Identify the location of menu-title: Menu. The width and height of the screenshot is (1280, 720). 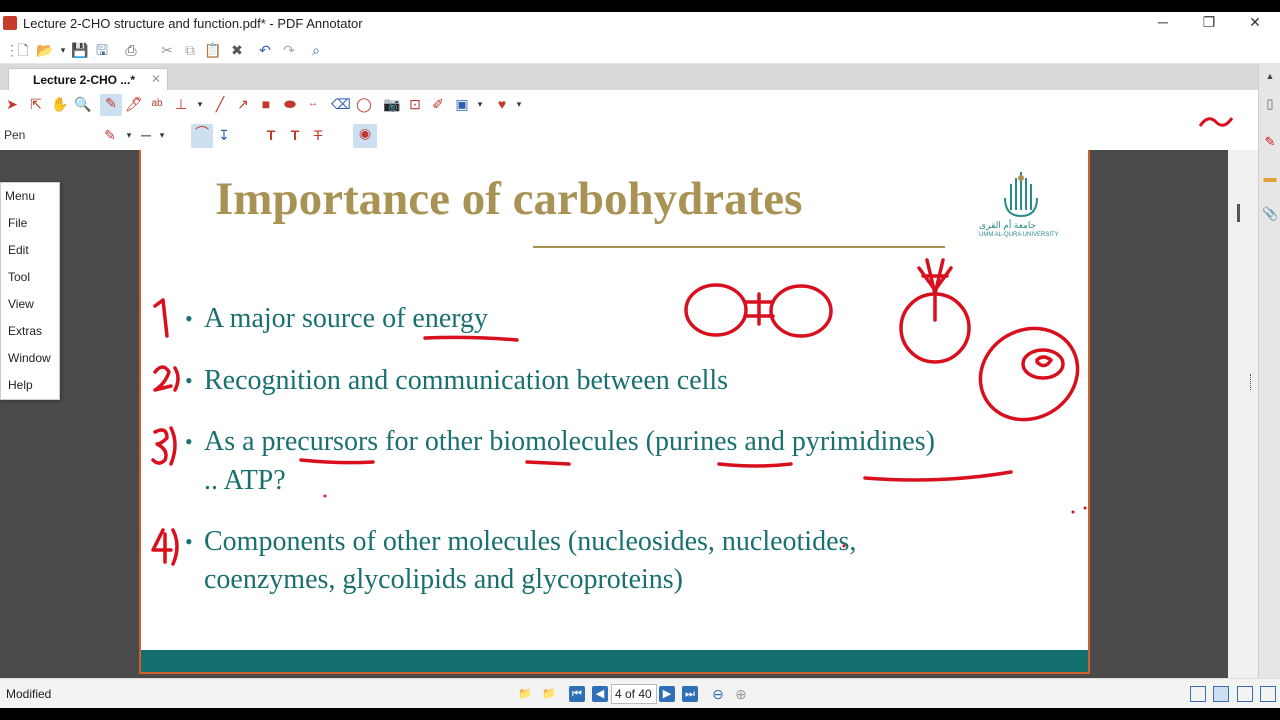
(20, 196).